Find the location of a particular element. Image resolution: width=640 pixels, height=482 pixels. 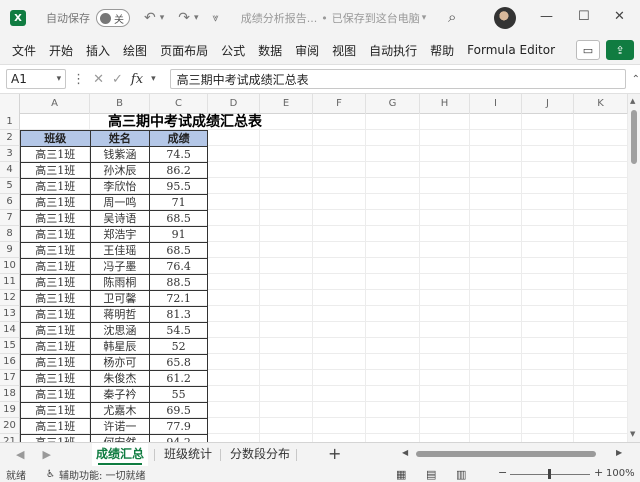

column-header: F is located at coordinates (339, 104).